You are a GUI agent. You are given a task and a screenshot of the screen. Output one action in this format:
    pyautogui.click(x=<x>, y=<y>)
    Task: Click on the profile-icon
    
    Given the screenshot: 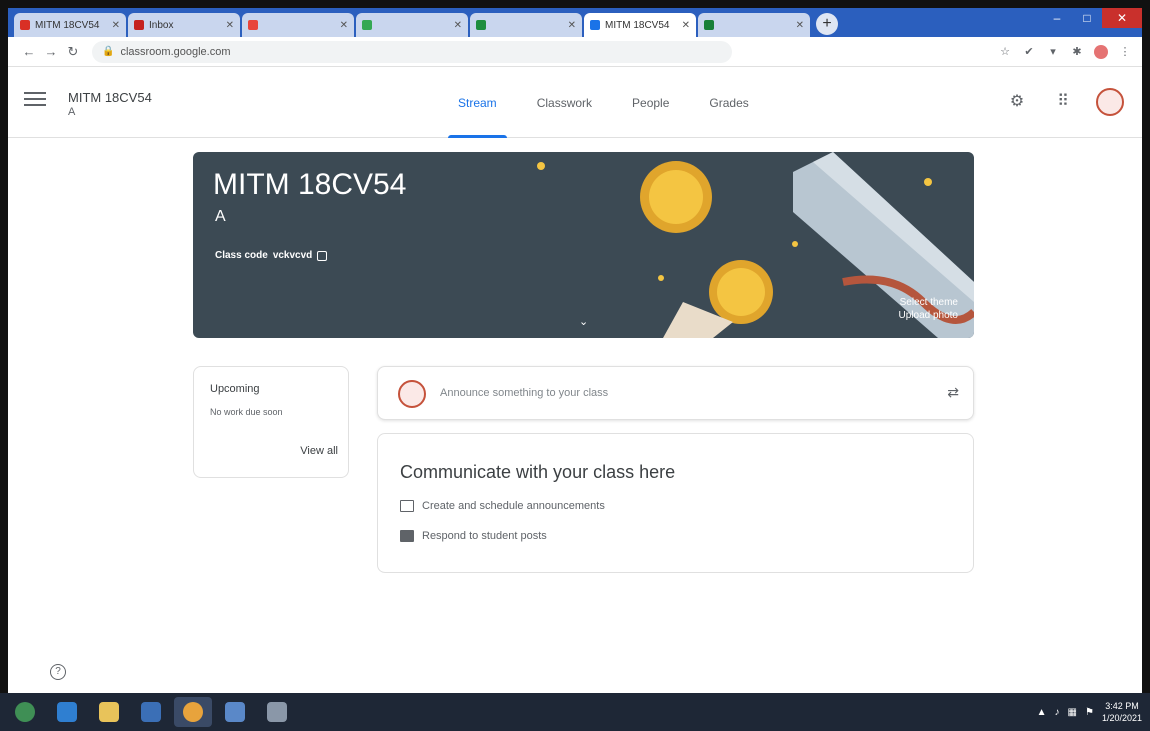 What is the action you would take?
    pyautogui.click(x=1101, y=51)
    